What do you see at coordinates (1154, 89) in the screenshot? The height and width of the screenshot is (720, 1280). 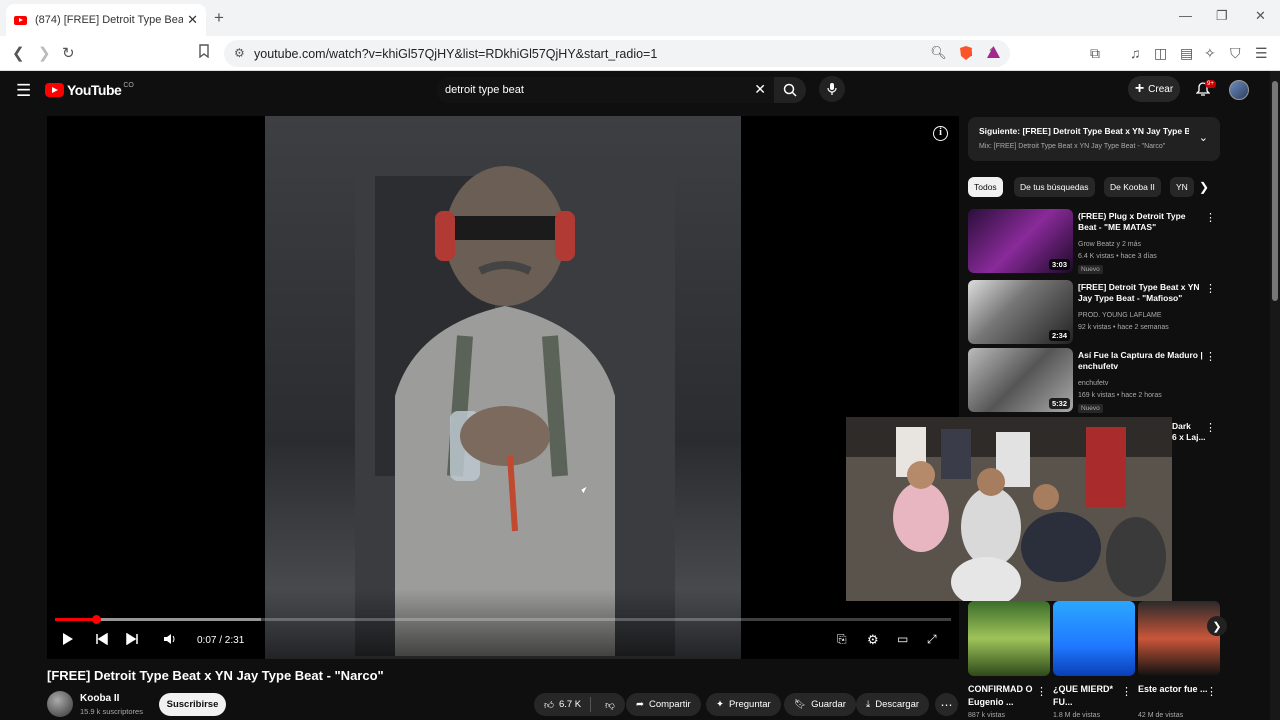 I see `create-button: + Crear` at bounding box center [1154, 89].